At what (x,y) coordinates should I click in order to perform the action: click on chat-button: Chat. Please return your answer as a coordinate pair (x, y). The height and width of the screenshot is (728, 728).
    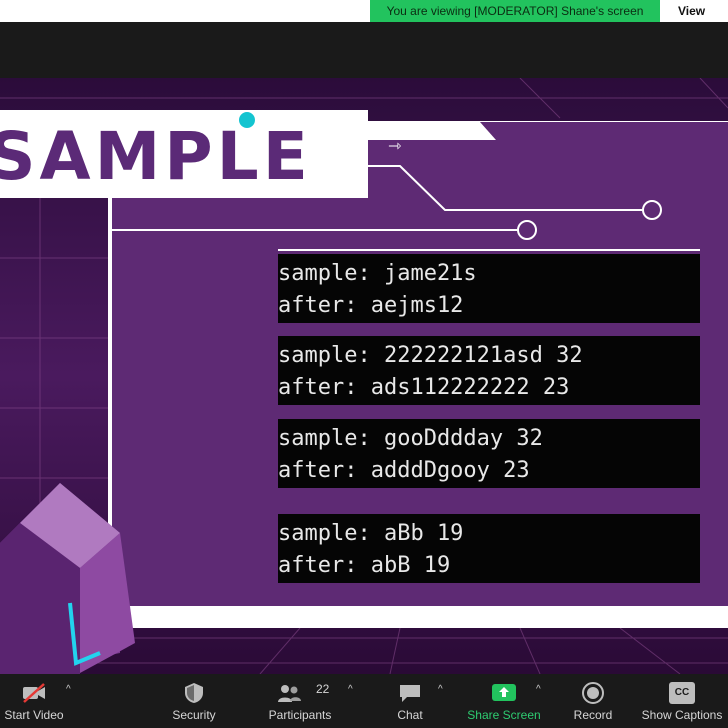
    Looking at the image, I should click on (410, 701).